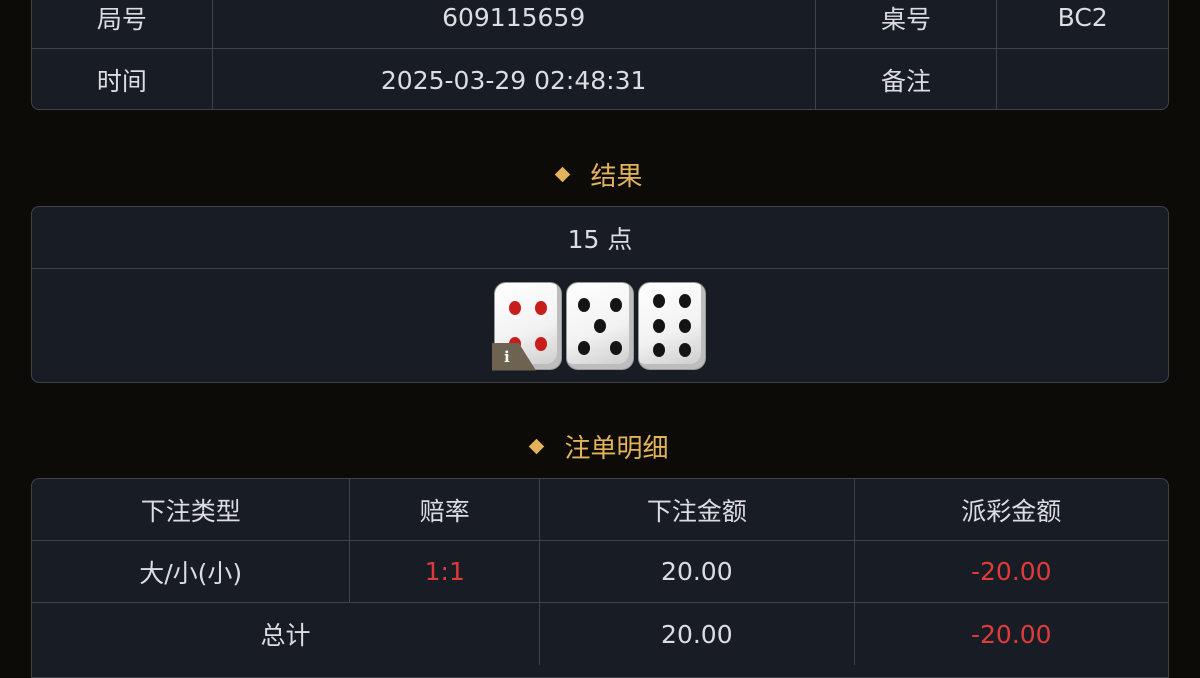  I want to click on points-total: 15 点, so click(600, 239).